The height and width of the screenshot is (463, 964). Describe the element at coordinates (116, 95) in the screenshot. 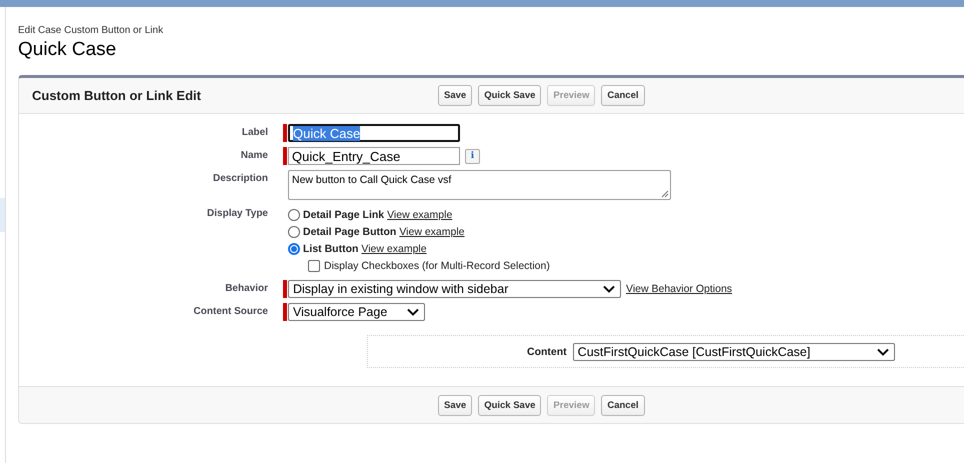

I see `panel-title: Custom Button or Link Edit` at that location.